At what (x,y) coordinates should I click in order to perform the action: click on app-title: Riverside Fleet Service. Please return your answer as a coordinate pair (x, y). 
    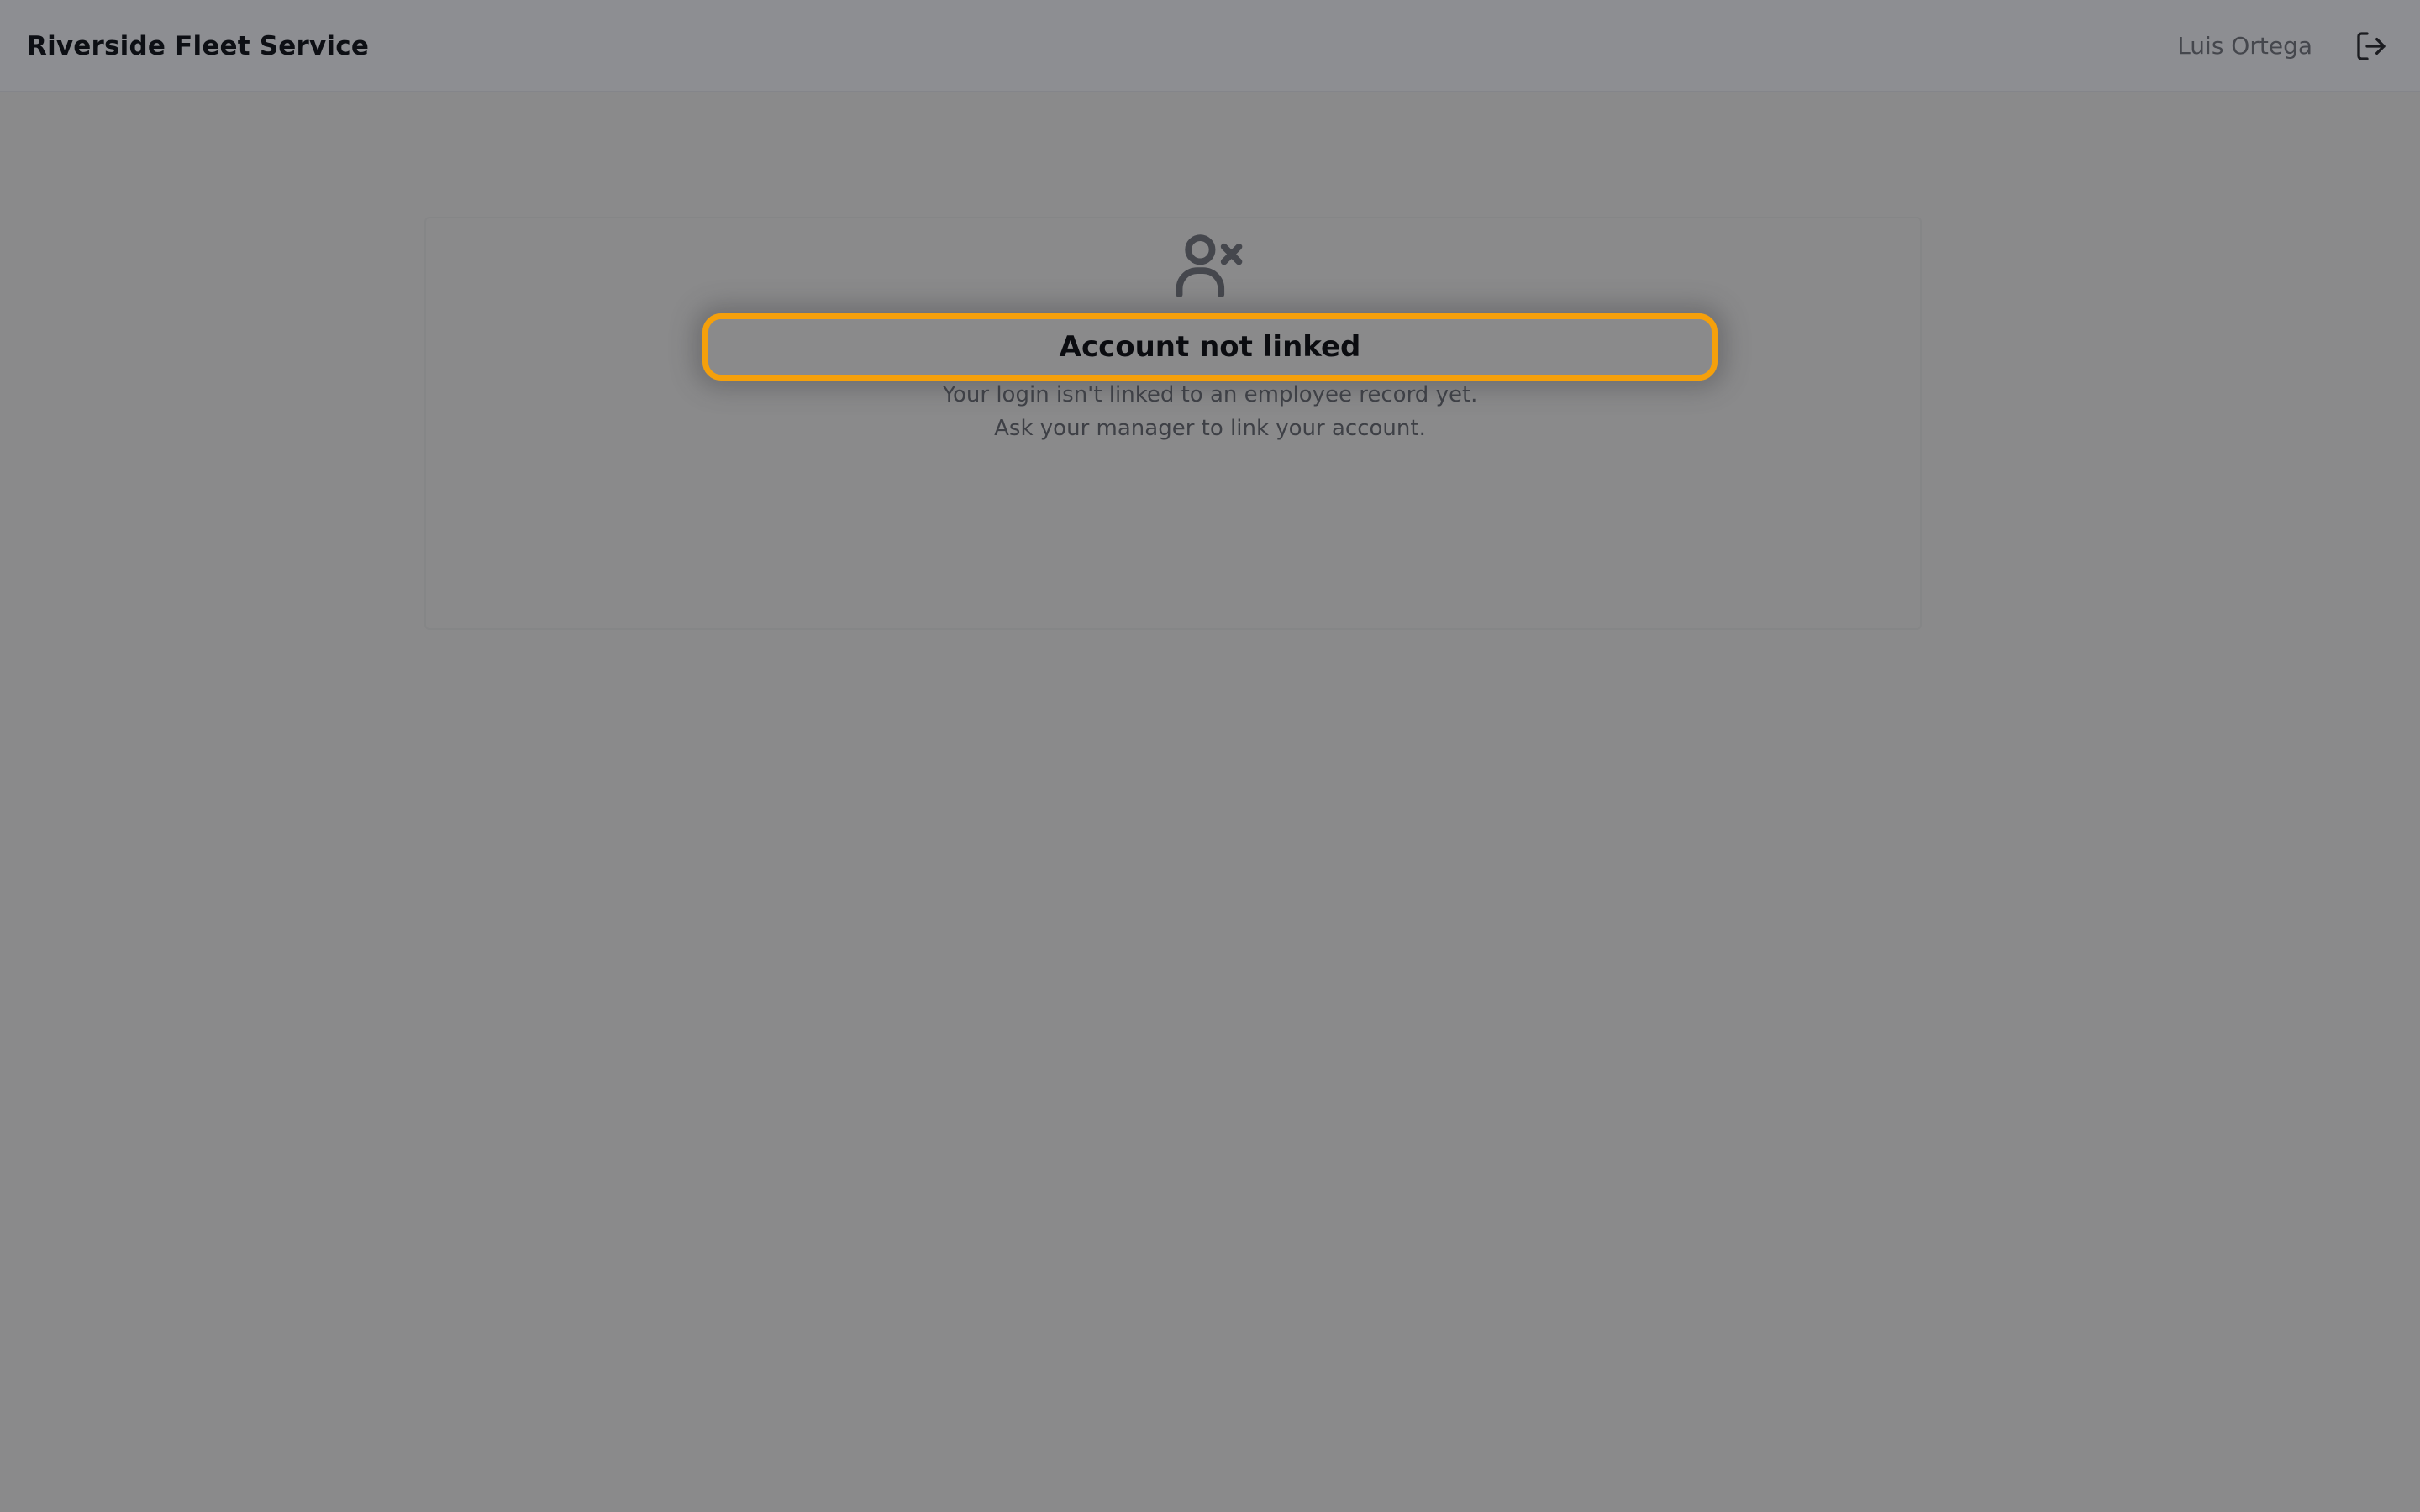
    Looking at the image, I should click on (199, 46).